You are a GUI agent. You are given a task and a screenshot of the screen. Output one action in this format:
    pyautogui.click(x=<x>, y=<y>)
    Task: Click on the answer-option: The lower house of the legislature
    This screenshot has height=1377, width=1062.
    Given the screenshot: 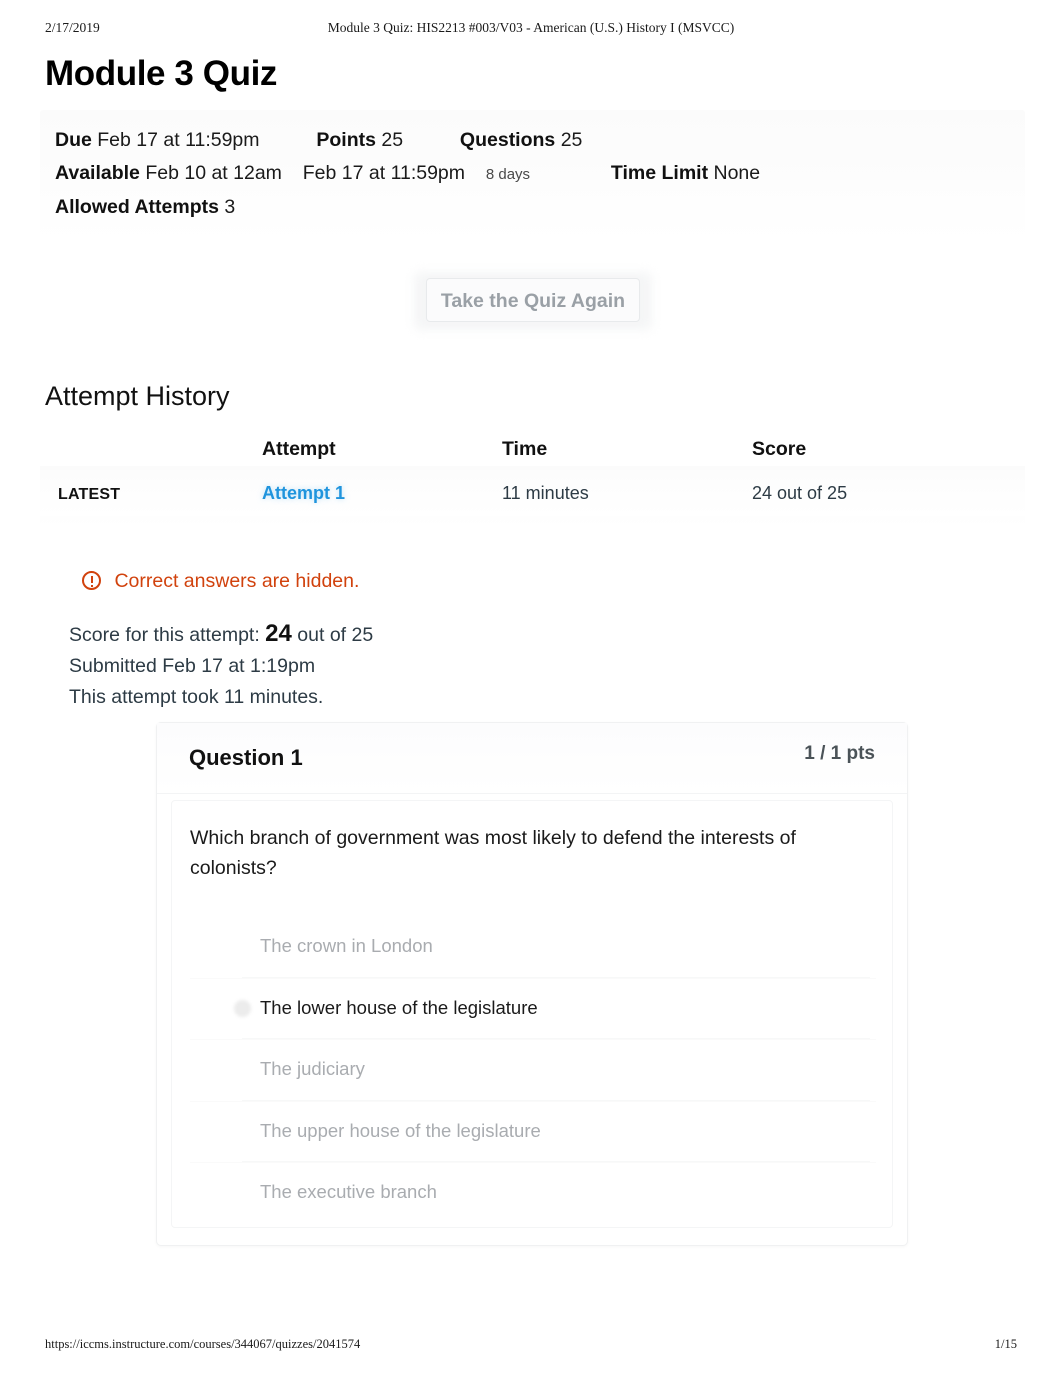 What is the action you would take?
    pyautogui.click(x=533, y=1009)
    